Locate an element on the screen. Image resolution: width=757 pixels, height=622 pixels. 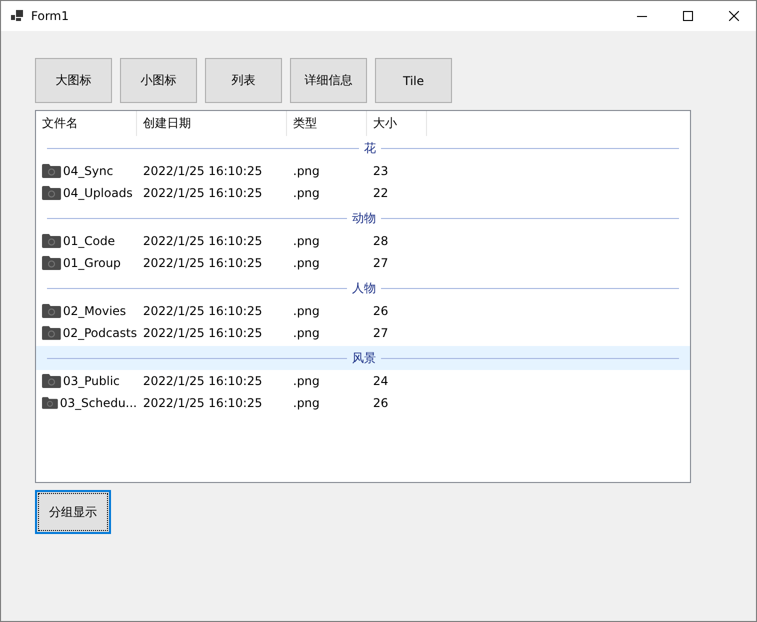
group-header: 花 is located at coordinates (363, 148).